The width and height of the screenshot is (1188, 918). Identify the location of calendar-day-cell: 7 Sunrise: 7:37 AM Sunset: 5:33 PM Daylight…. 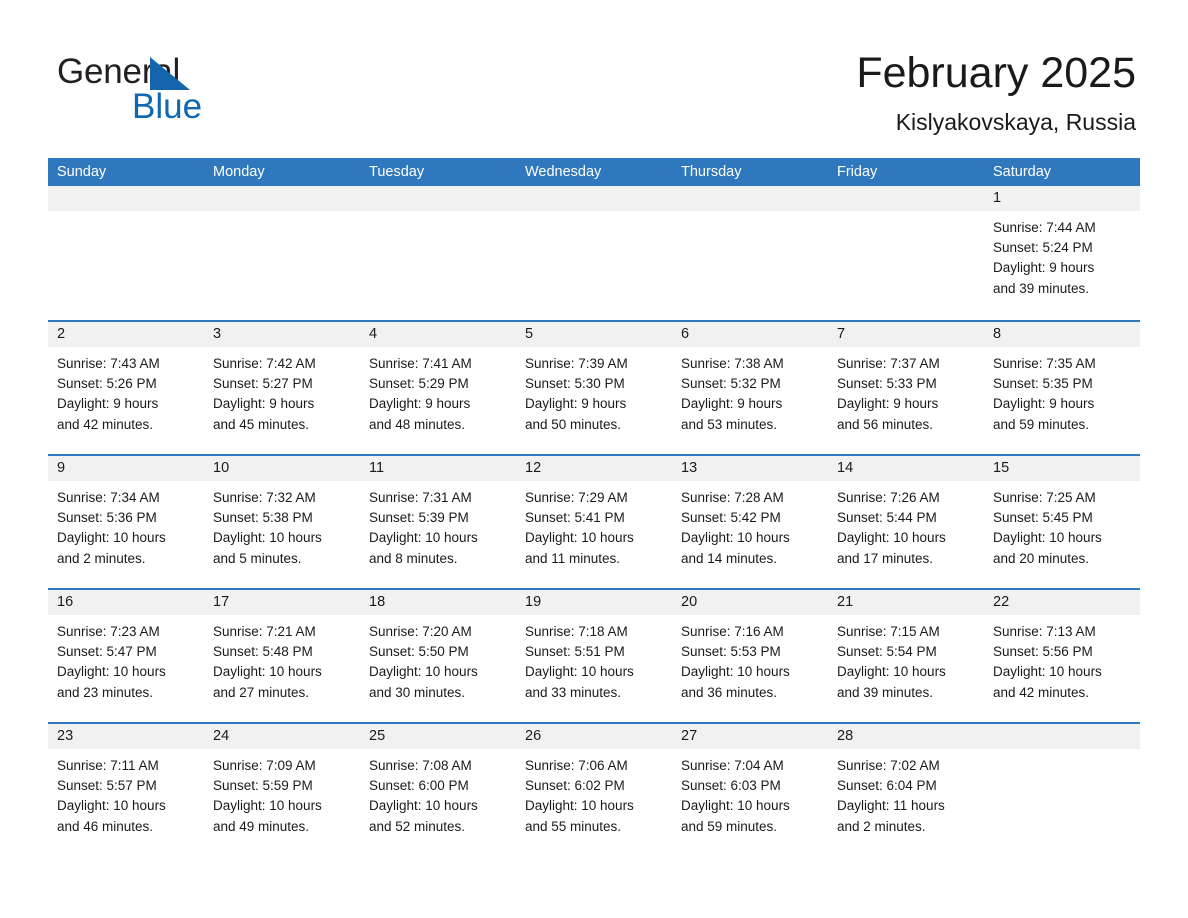
(906, 388).